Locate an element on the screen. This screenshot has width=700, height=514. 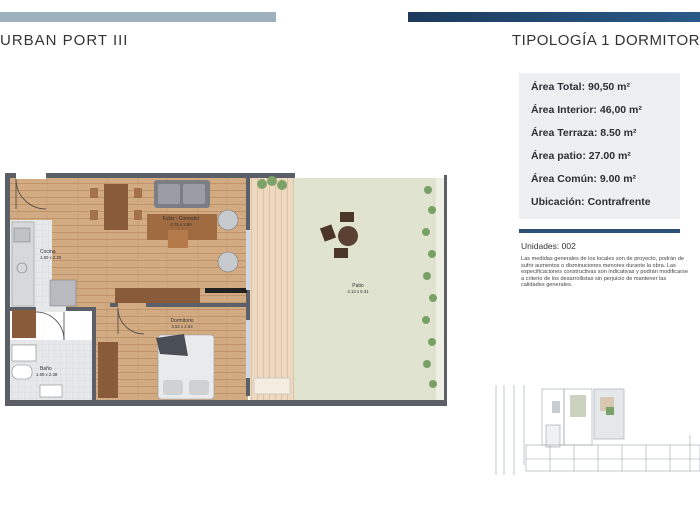
project-name: URBAN PORT III is located at coordinates (64, 40).